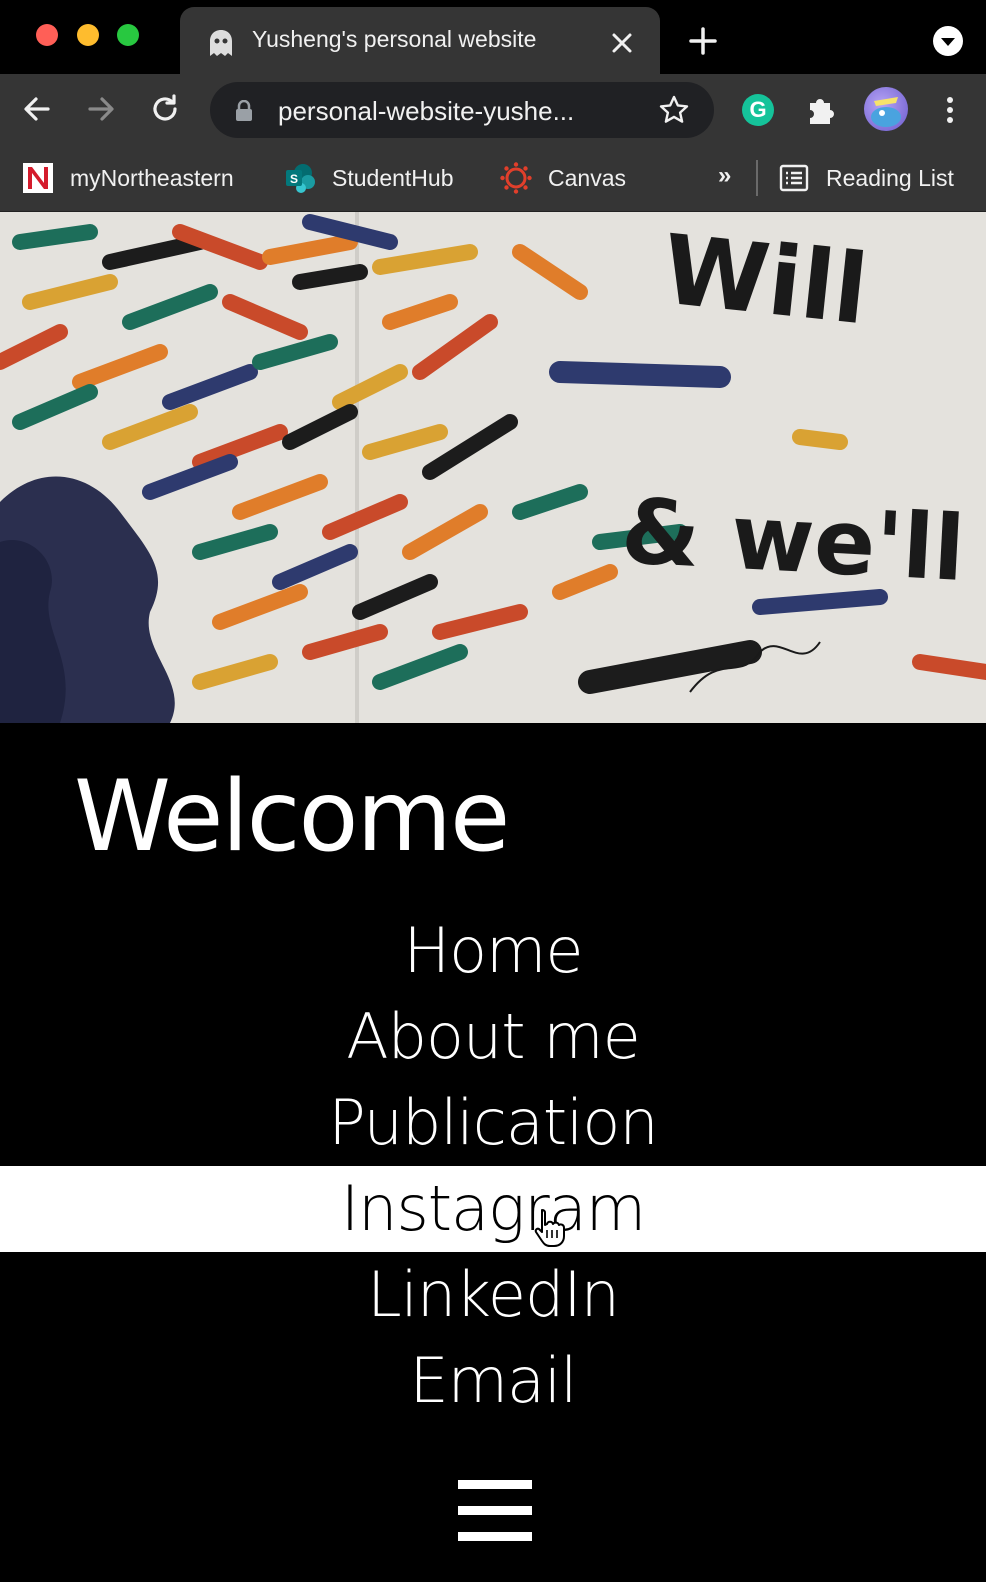 This screenshot has height=1582, width=986. Describe the element at coordinates (622, 43) in the screenshot. I see `close-icon` at that location.